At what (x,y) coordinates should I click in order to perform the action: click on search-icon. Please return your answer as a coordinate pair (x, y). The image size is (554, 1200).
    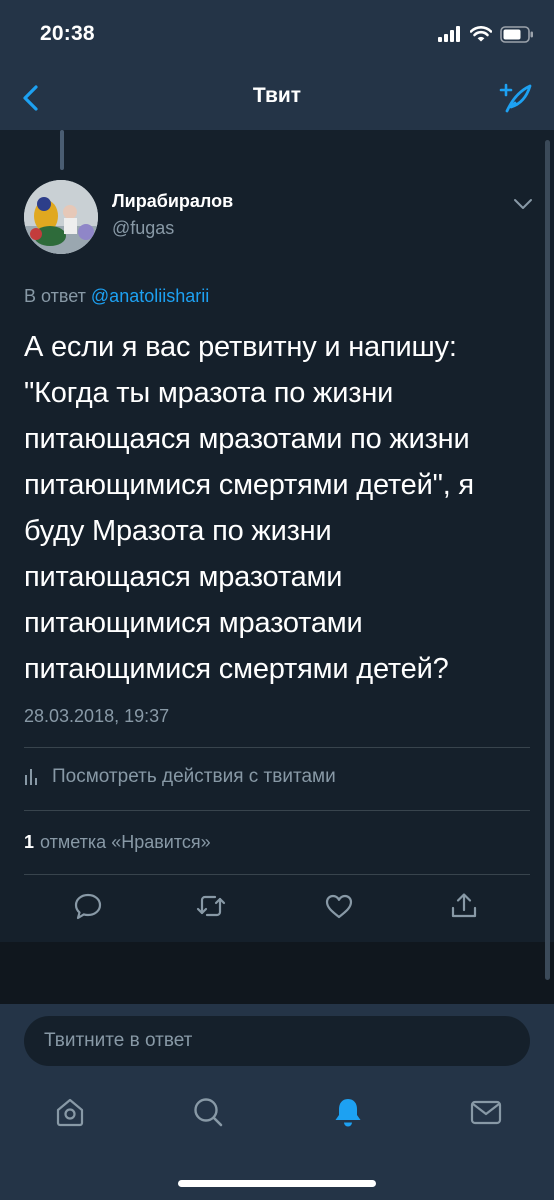
    Looking at the image, I should click on (208, 1112).